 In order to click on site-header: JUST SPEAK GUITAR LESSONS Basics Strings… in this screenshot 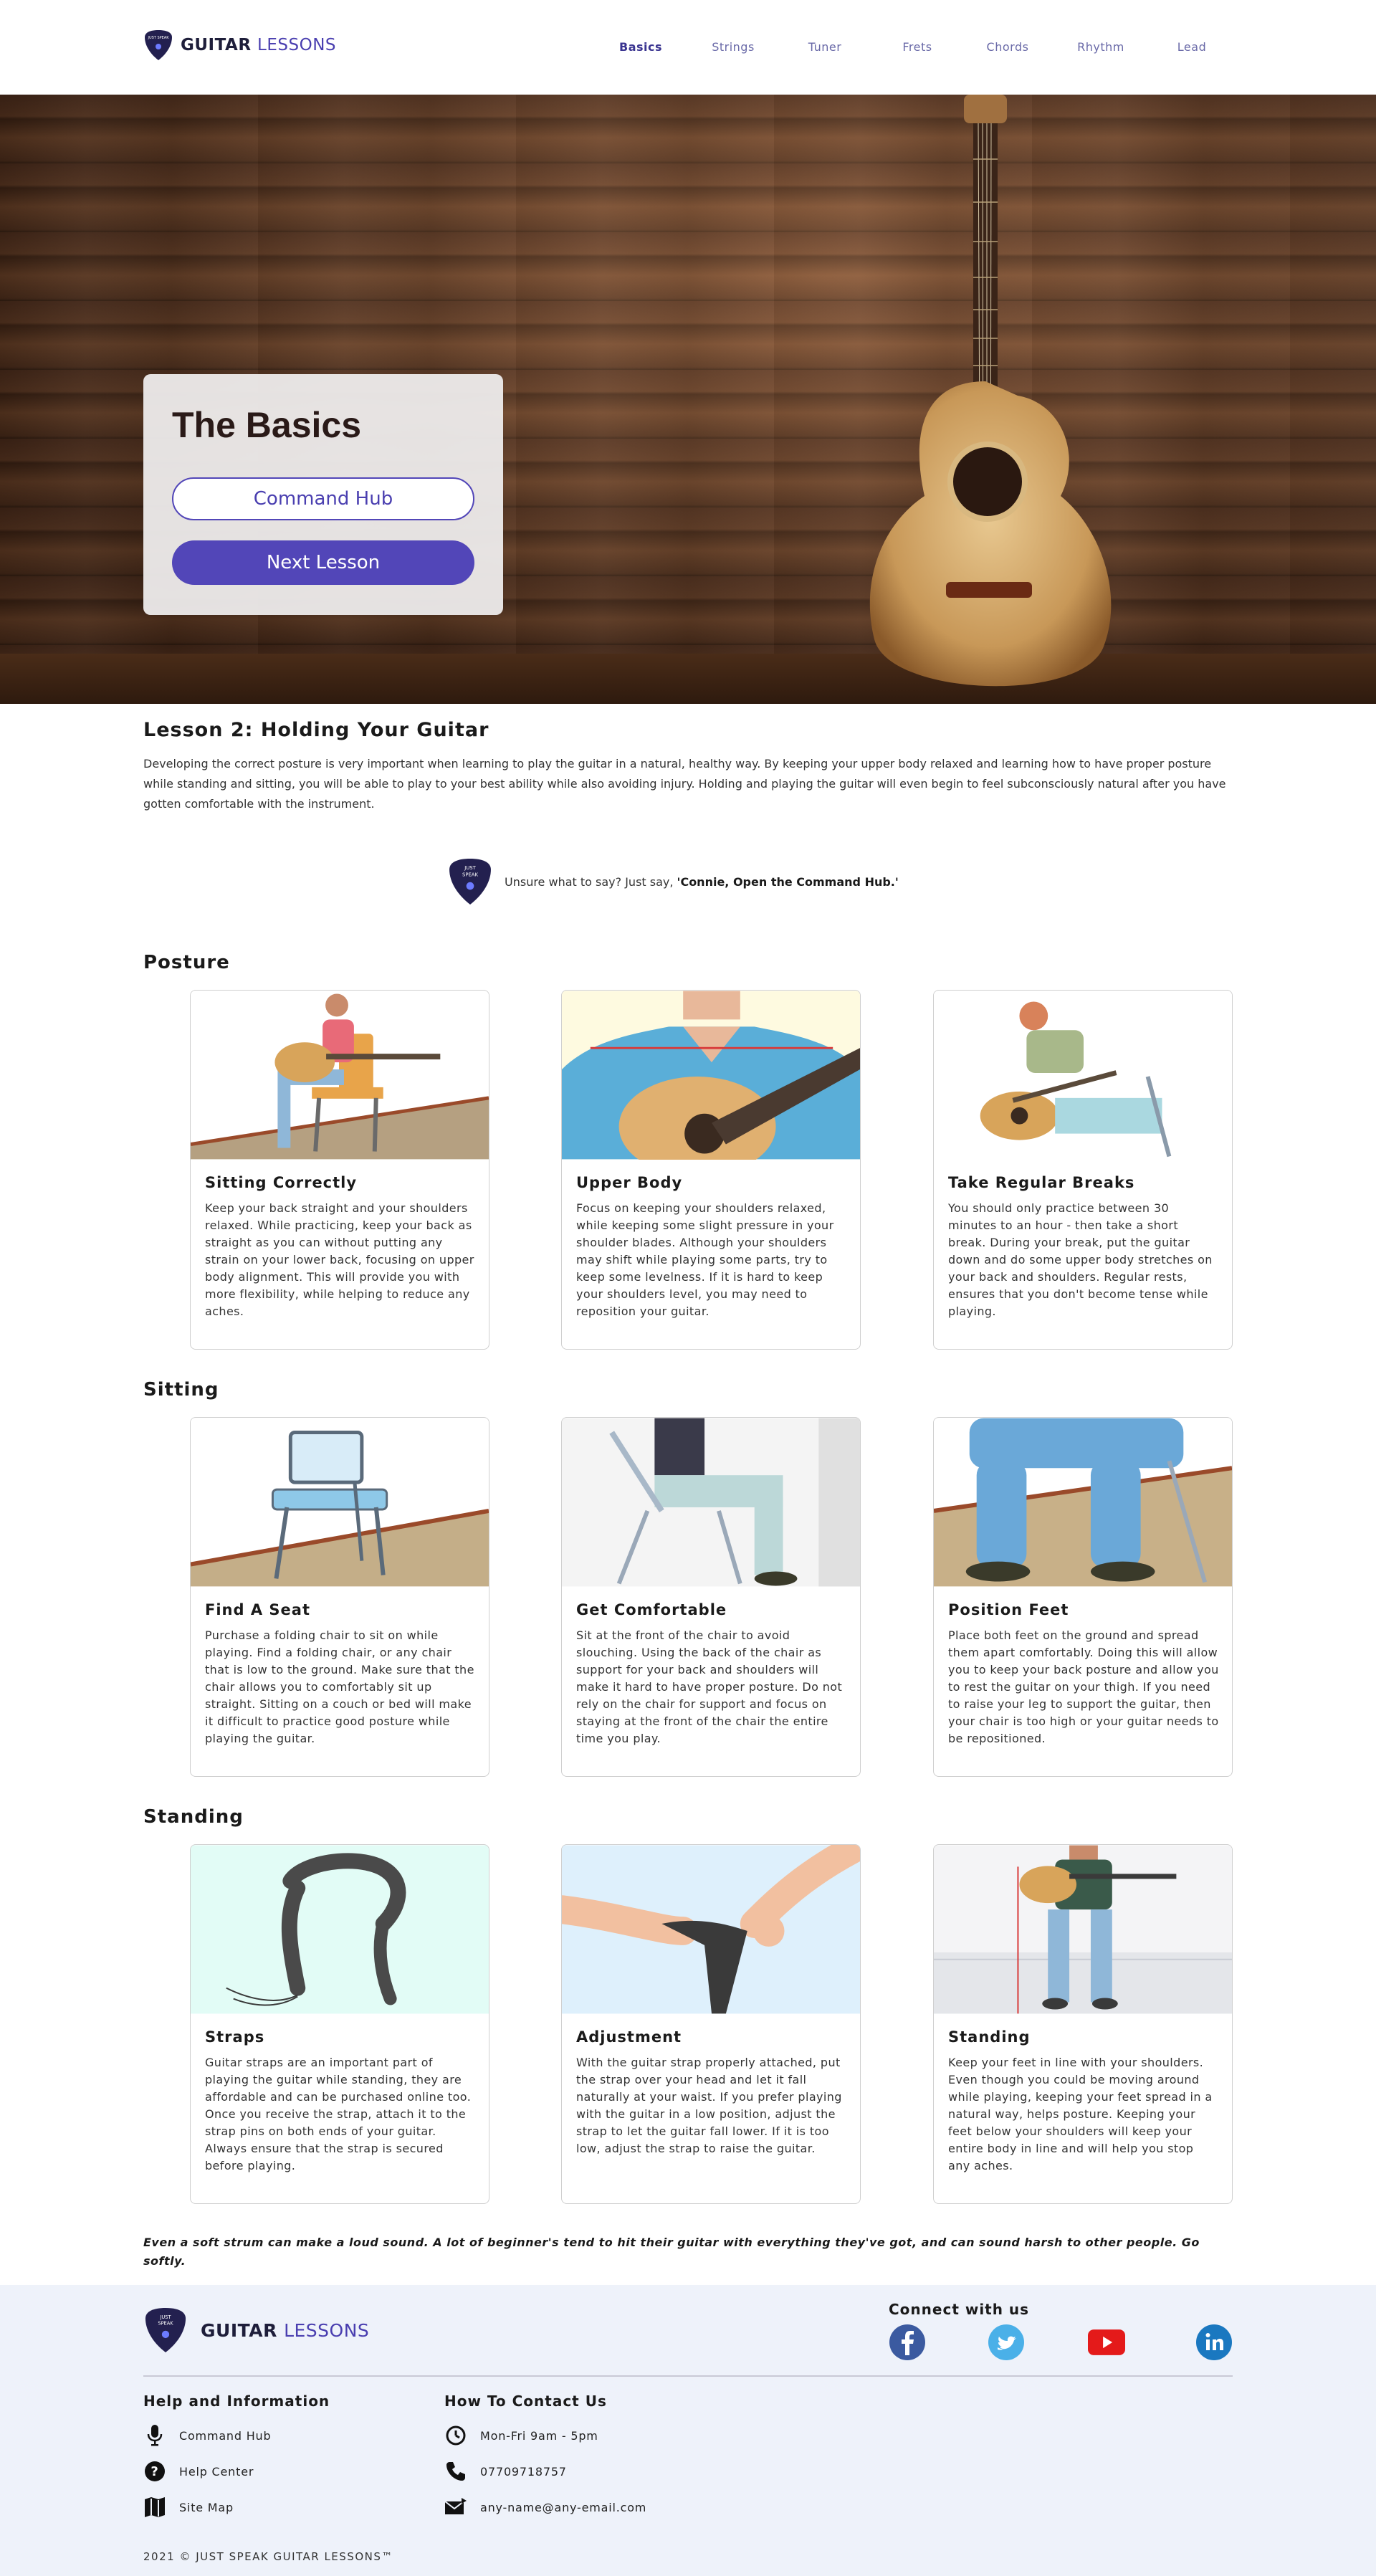, I will do `click(688, 47)`.